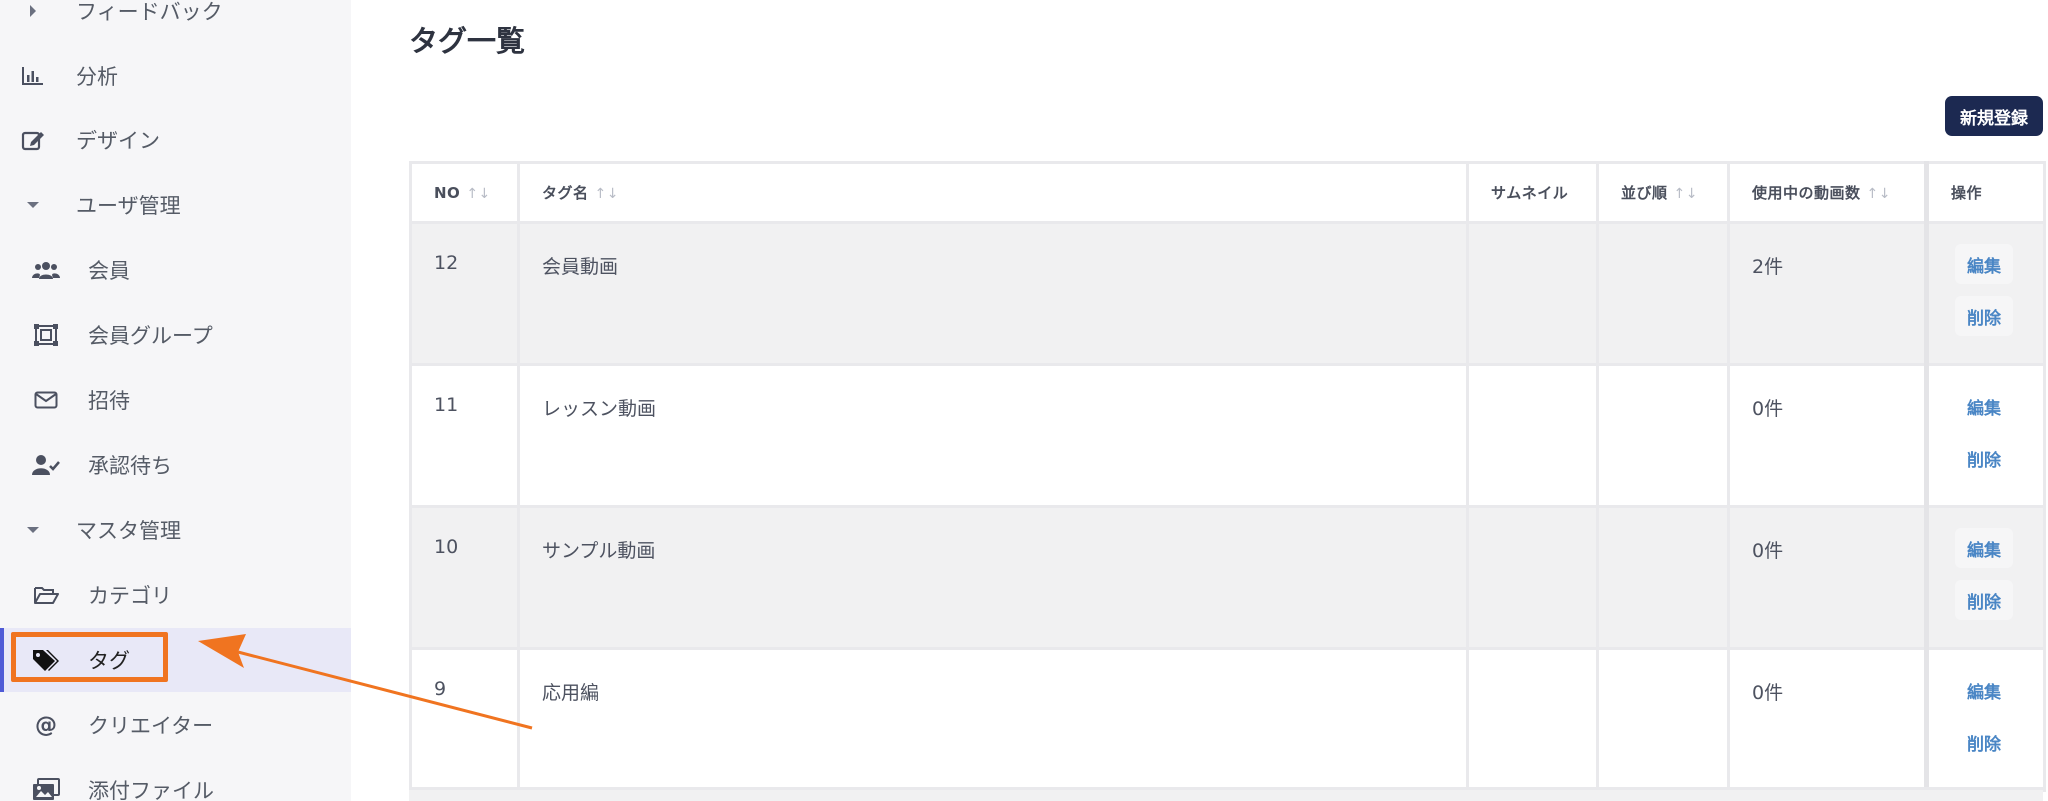 This screenshot has height=801, width=2048. Describe the element at coordinates (175, 595) in the screenshot. I see `sidebar-item-category: カテゴリ` at that location.